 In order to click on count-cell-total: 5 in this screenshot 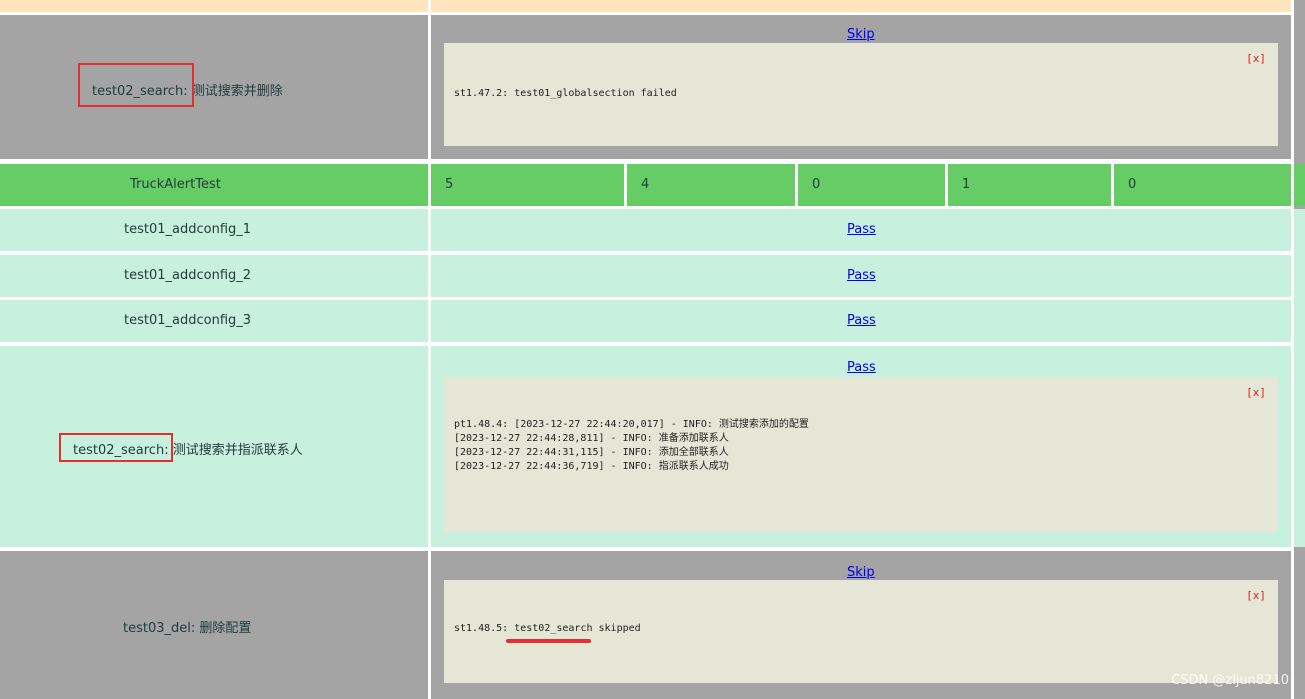, I will do `click(527, 185)`.